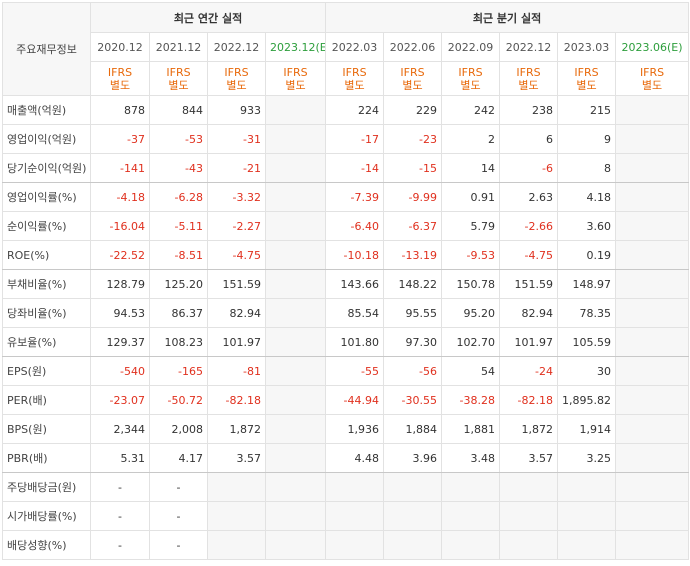 This screenshot has height=566, width=690. What do you see at coordinates (587, 313) in the screenshot?
I see `table-cell: 78.35` at bounding box center [587, 313].